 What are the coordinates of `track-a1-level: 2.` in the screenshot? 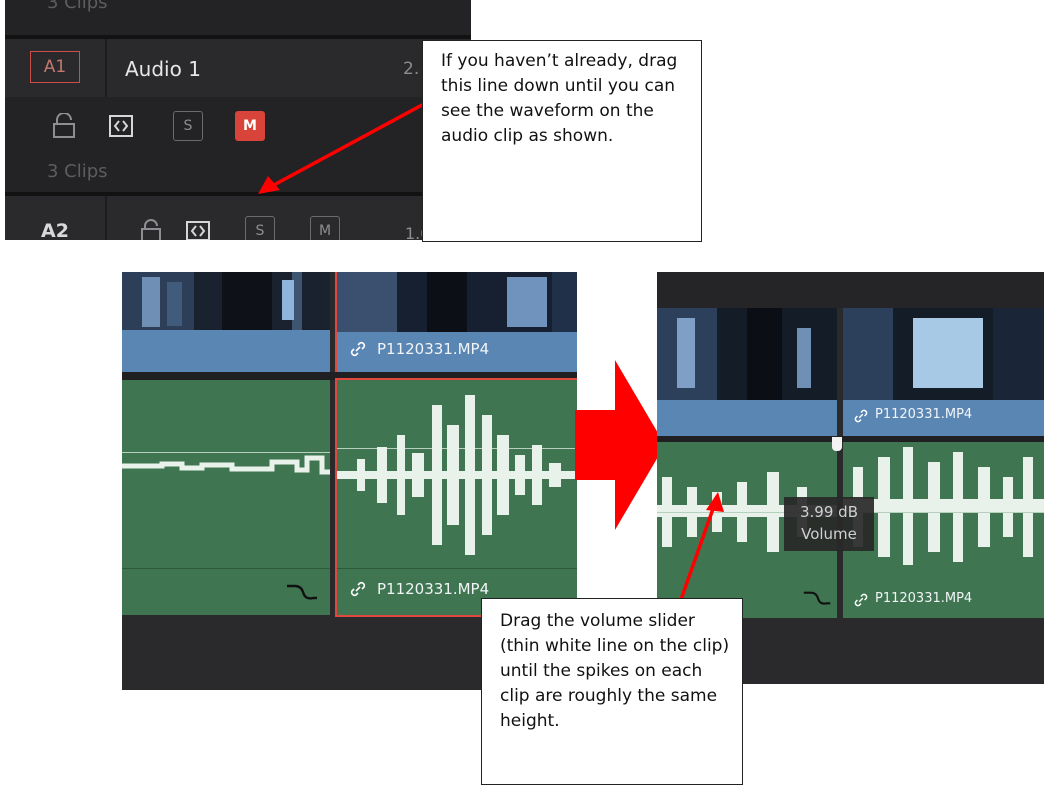 It's located at (411, 69).